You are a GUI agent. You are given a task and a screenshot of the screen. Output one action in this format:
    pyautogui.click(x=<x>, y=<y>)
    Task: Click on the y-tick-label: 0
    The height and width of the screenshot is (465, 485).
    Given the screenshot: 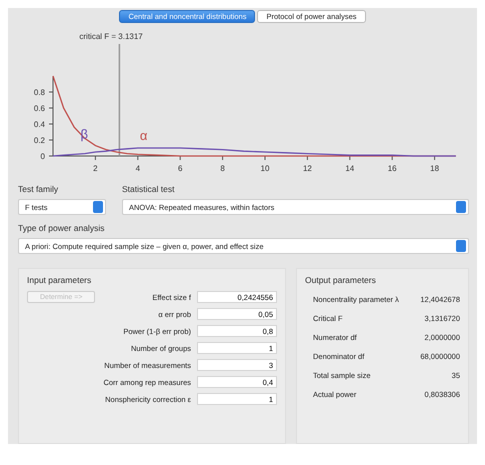 What is the action you would take?
    pyautogui.click(x=42, y=156)
    